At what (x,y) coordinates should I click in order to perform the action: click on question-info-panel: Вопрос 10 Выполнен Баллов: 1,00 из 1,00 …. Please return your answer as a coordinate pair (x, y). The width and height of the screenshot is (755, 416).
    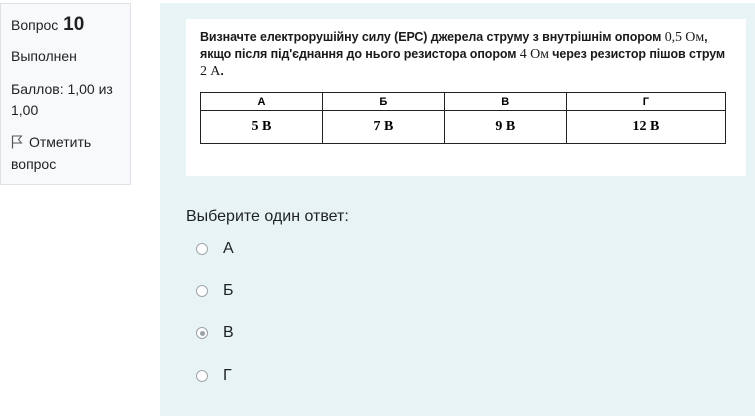
    Looking at the image, I should click on (65, 94).